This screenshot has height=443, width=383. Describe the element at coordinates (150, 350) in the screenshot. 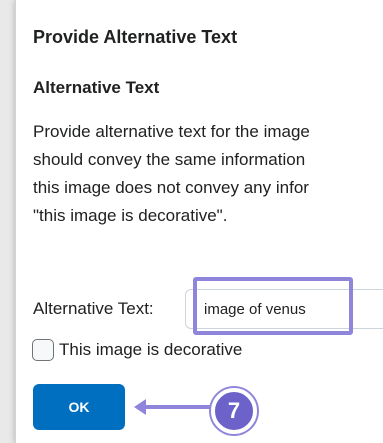

I see `decorative-checkbox-label: This image is decorative` at that location.